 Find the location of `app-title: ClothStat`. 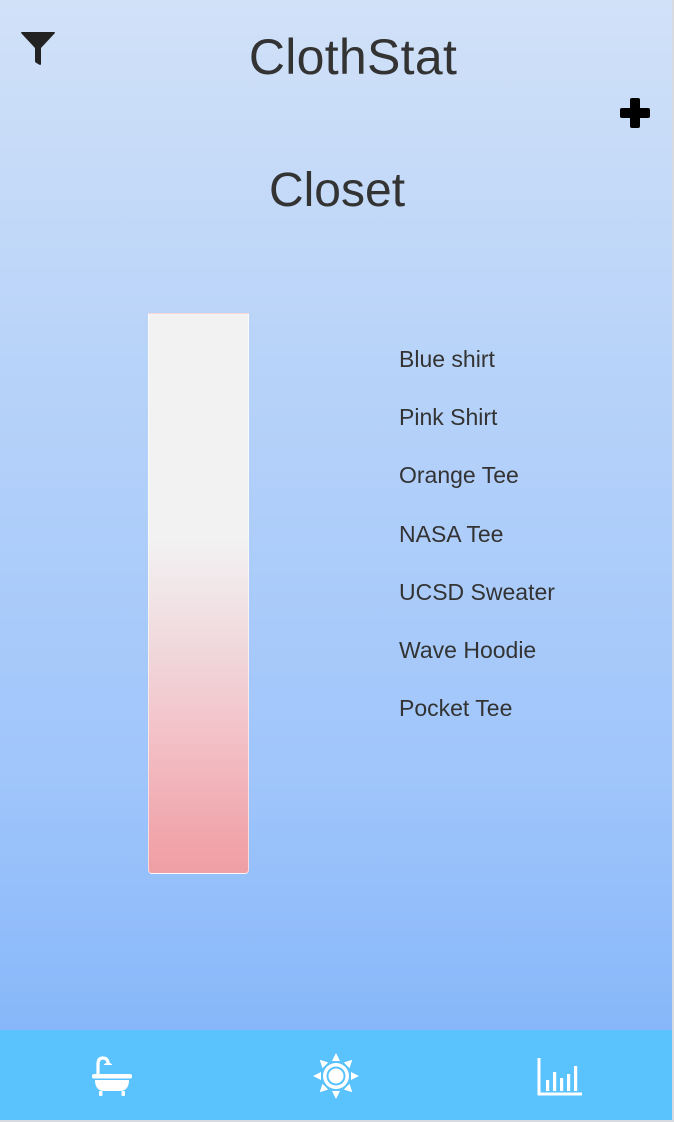

app-title: ClothStat is located at coordinates (353, 57).